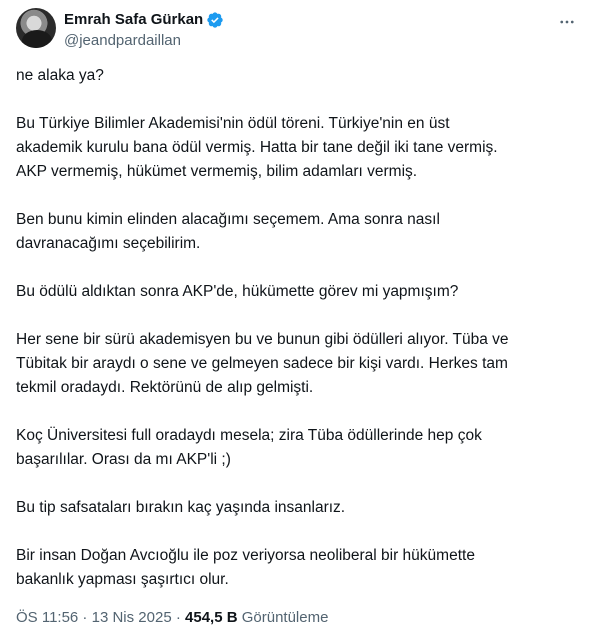 The height and width of the screenshot is (641, 595). Describe the element at coordinates (215, 20) in the screenshot. I see `verified-badge-icon` at that location.